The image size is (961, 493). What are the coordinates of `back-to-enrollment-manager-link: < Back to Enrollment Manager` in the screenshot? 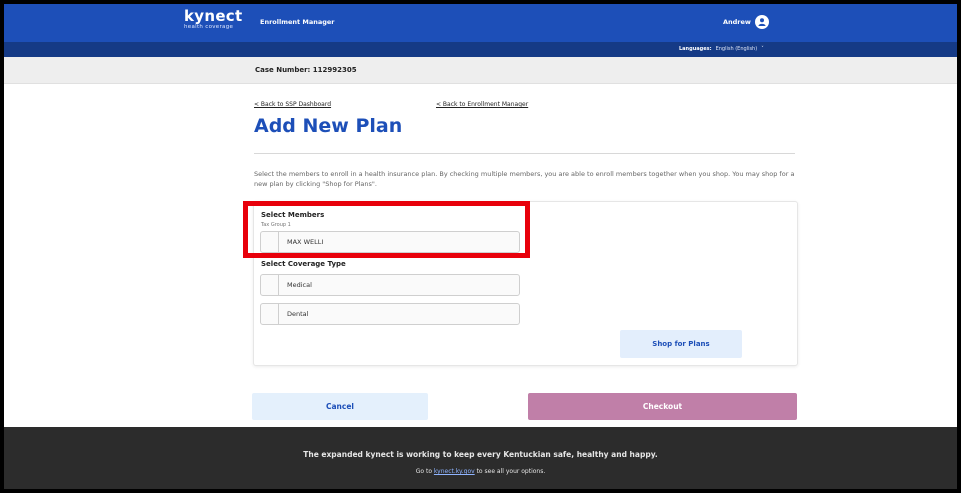 It's located at (482, 104).